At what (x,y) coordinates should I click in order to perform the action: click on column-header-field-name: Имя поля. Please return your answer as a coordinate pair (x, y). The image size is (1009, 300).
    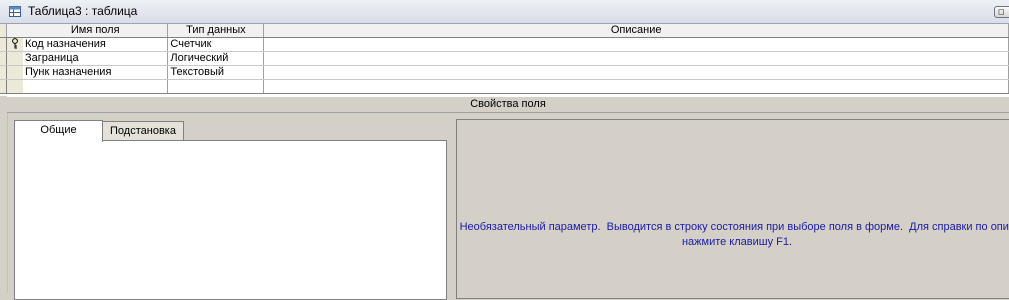
    Looking at the image, I should click on (95, 31).